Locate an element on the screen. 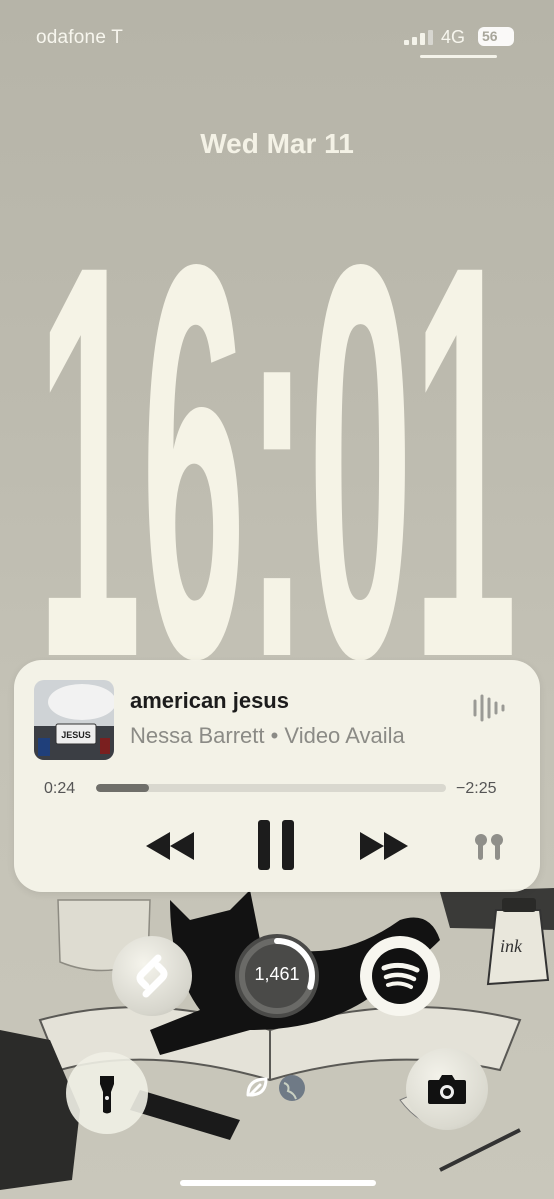 The image size is (554, 1199). progress-scrubber is located at coordinates (271, 788).